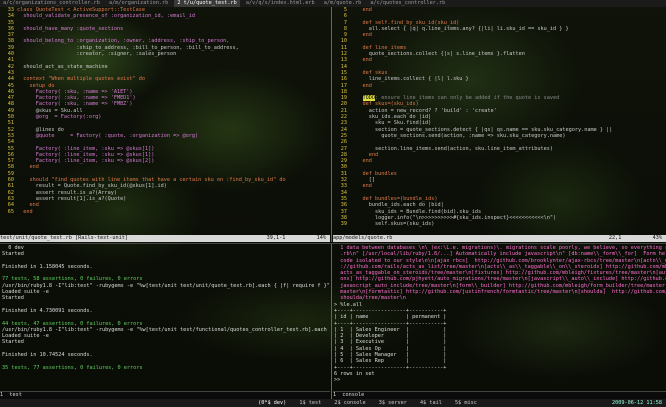 This screenshot has height=407, width=666. I want to click on code-text: Factory( :sku, :name => 'FMBZ'), so click(75, 104).